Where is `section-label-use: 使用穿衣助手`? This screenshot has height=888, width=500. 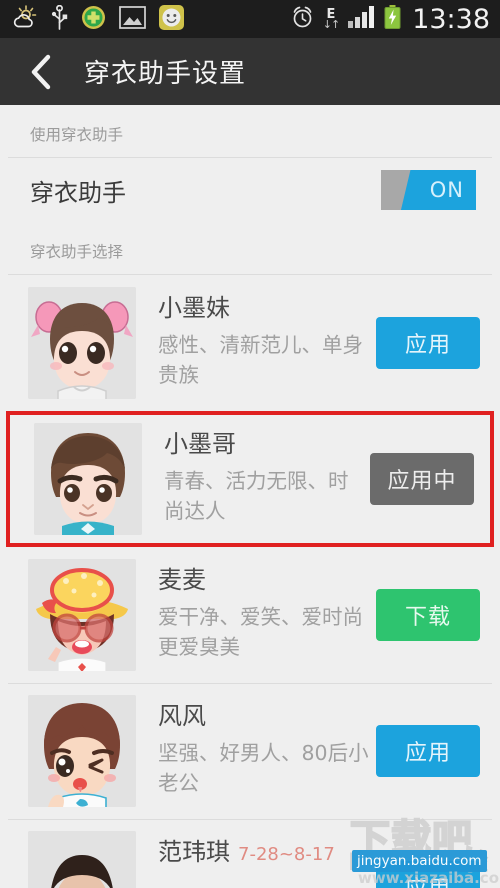 section-label-use: 使用穿衣助手 is located at coordinates (77, 135).